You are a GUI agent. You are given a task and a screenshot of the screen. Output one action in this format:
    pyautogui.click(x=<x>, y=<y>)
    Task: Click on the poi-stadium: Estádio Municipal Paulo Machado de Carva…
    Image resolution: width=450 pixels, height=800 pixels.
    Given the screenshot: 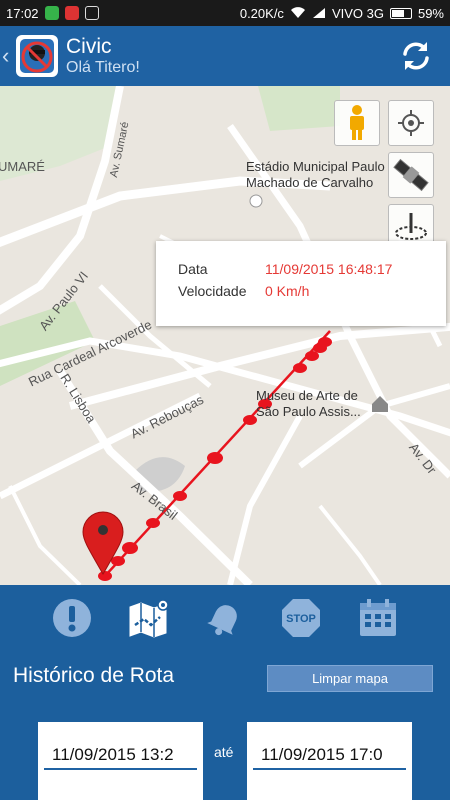 What is the action you would take?
    pyautogui.click(x=315, y=175)
    